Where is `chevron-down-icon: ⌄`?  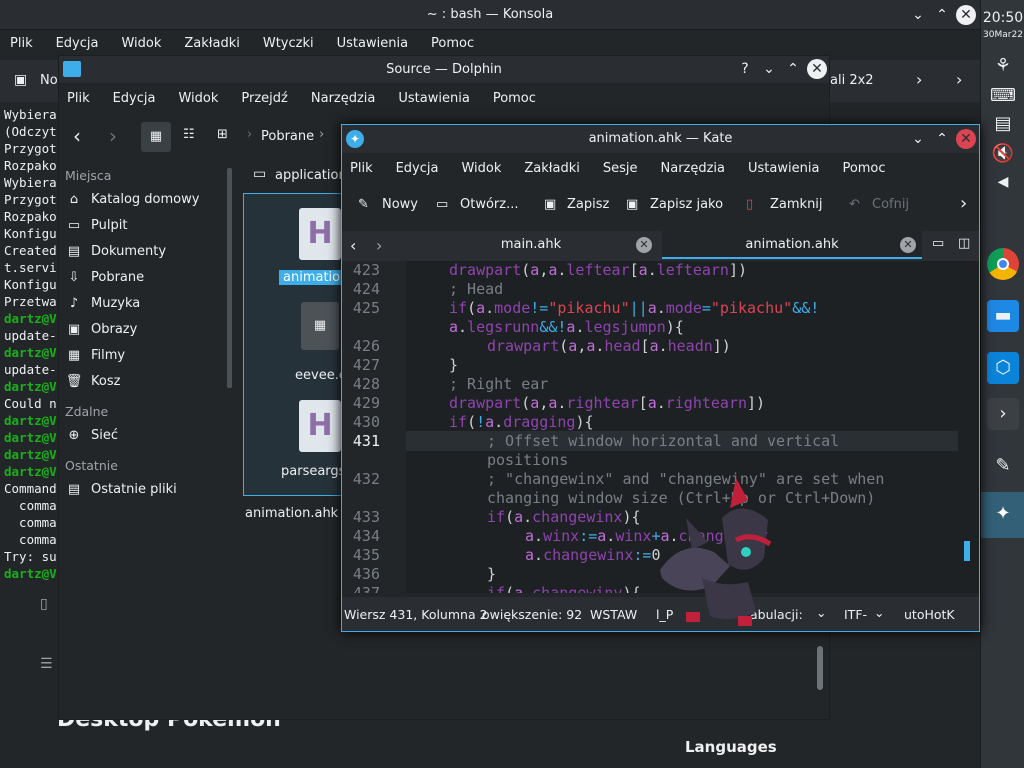 chevron-down-icon: ⌄ is located at coordinates (821, 612).